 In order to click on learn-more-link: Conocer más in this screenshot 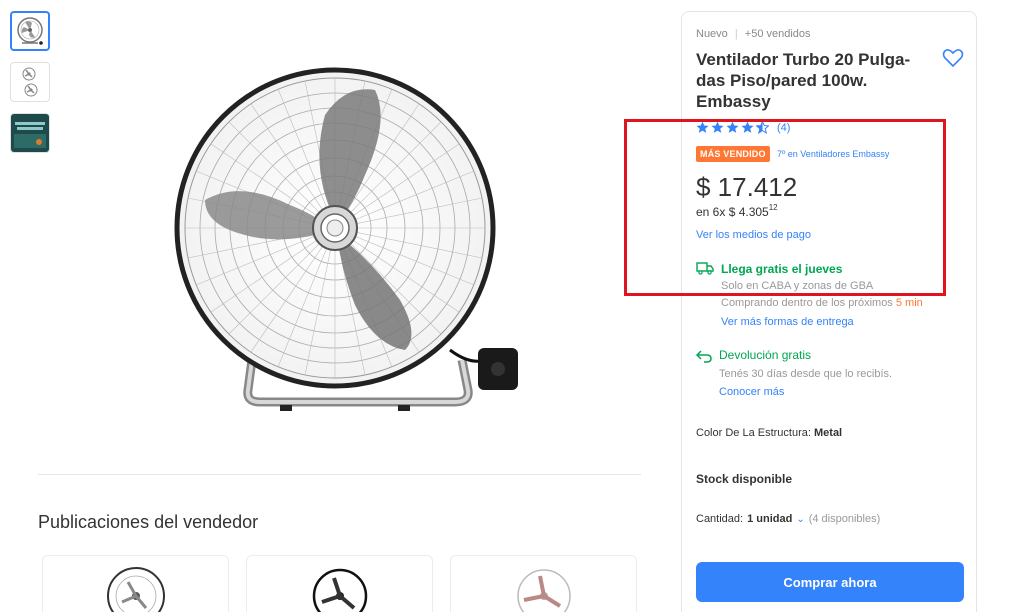, I will do `click(751, 392)`.